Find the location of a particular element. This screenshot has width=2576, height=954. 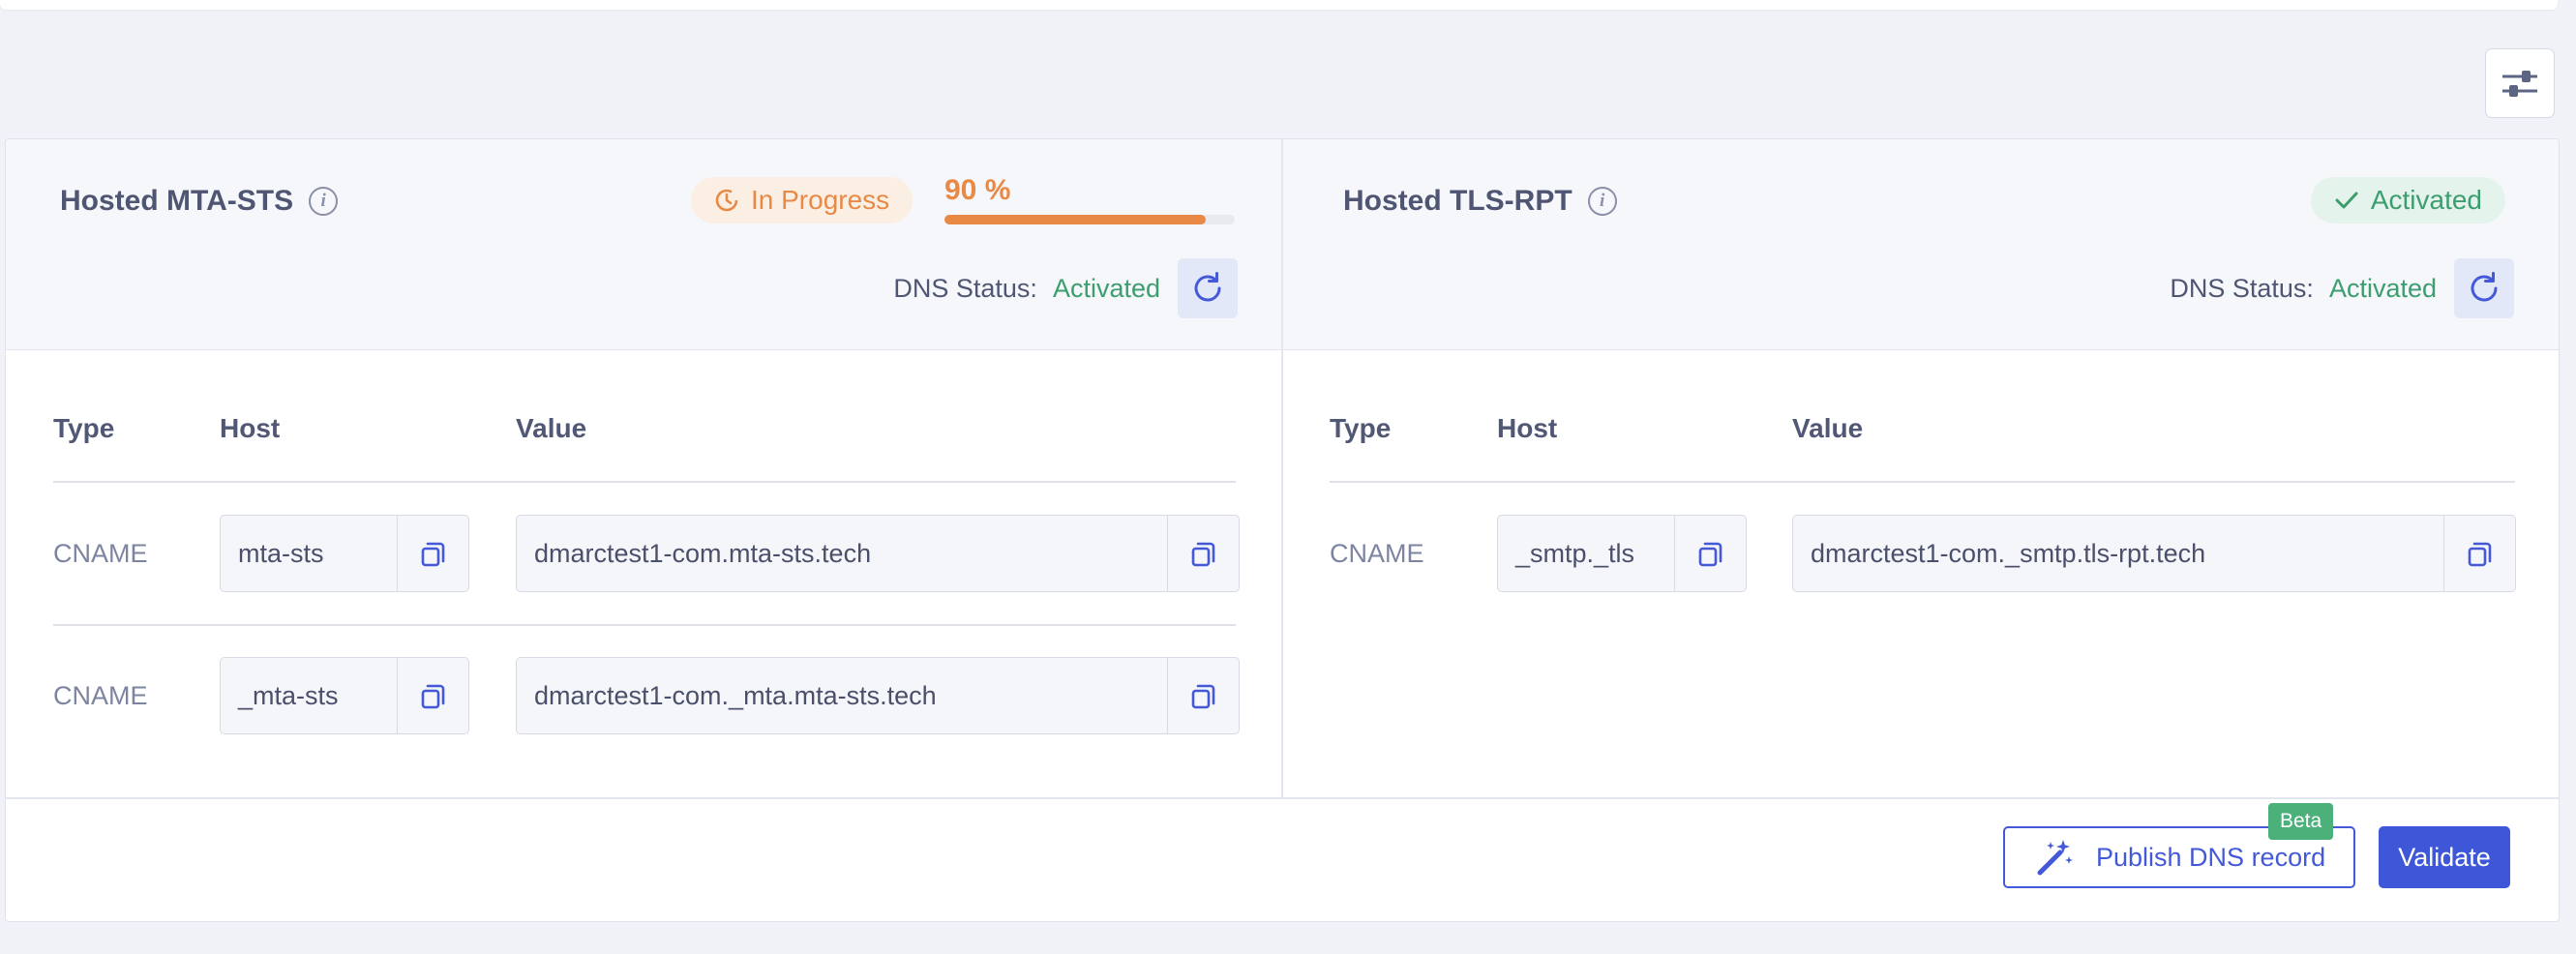

value-field: dmarctest1-com._smtp.tls-rpt.tech is located at coordinates (2154, 553).